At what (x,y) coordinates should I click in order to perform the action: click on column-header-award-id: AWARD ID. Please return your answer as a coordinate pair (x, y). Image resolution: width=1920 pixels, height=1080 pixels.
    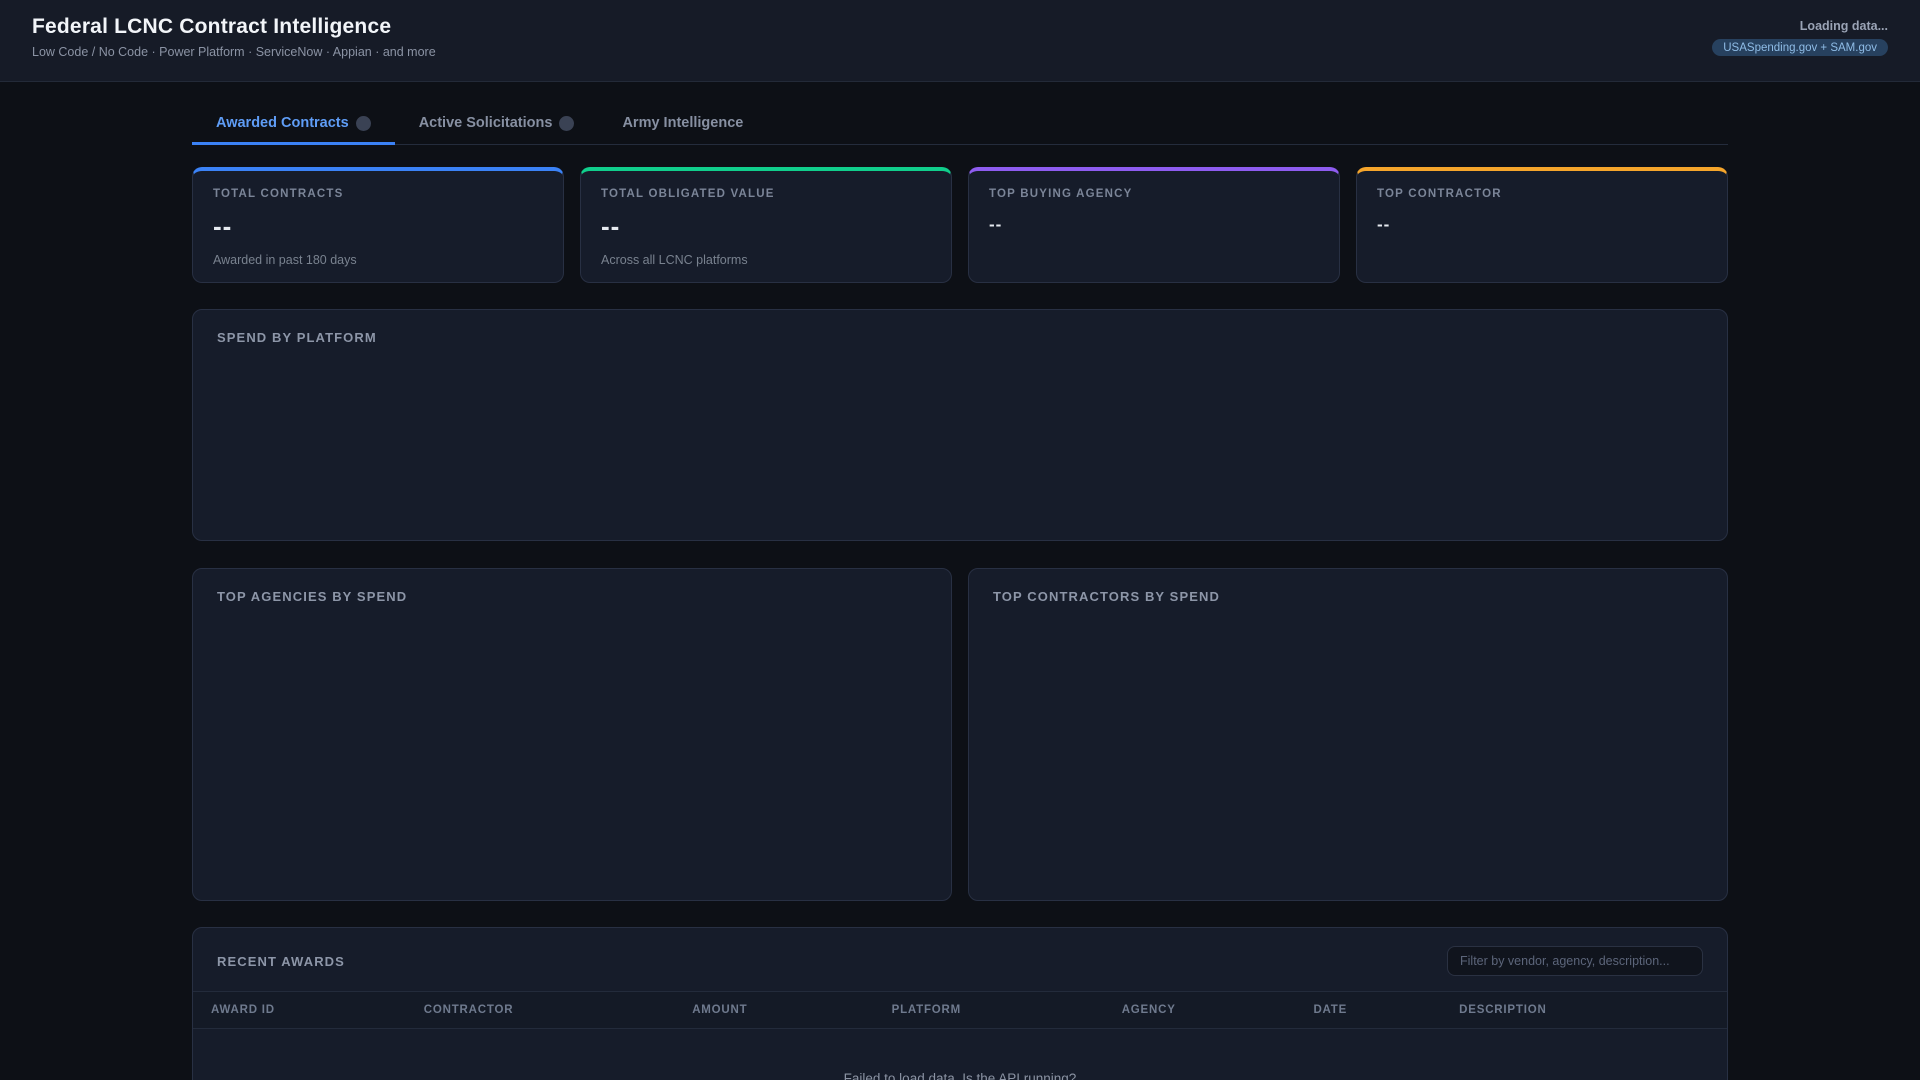
    Looking at the image, I should click on (243, 1010).